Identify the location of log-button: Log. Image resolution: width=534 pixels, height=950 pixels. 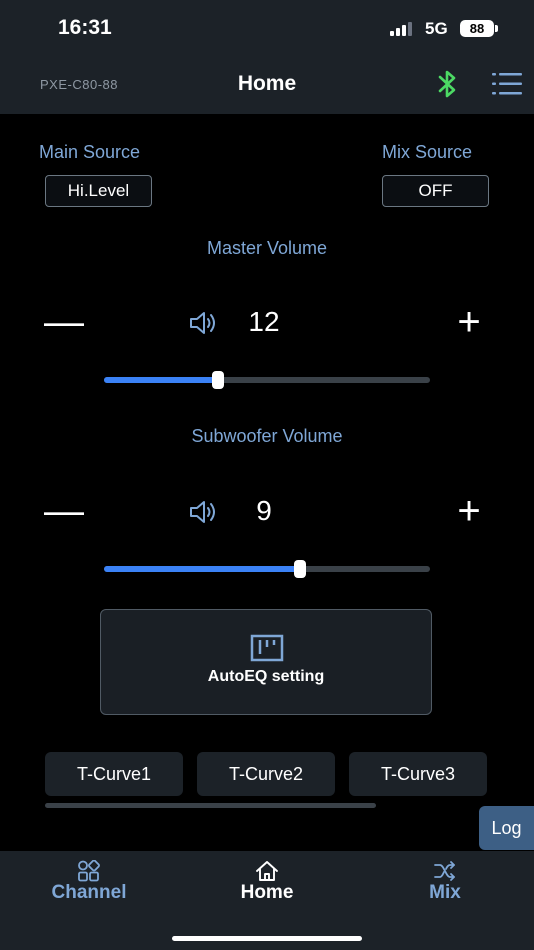
(506, 828).